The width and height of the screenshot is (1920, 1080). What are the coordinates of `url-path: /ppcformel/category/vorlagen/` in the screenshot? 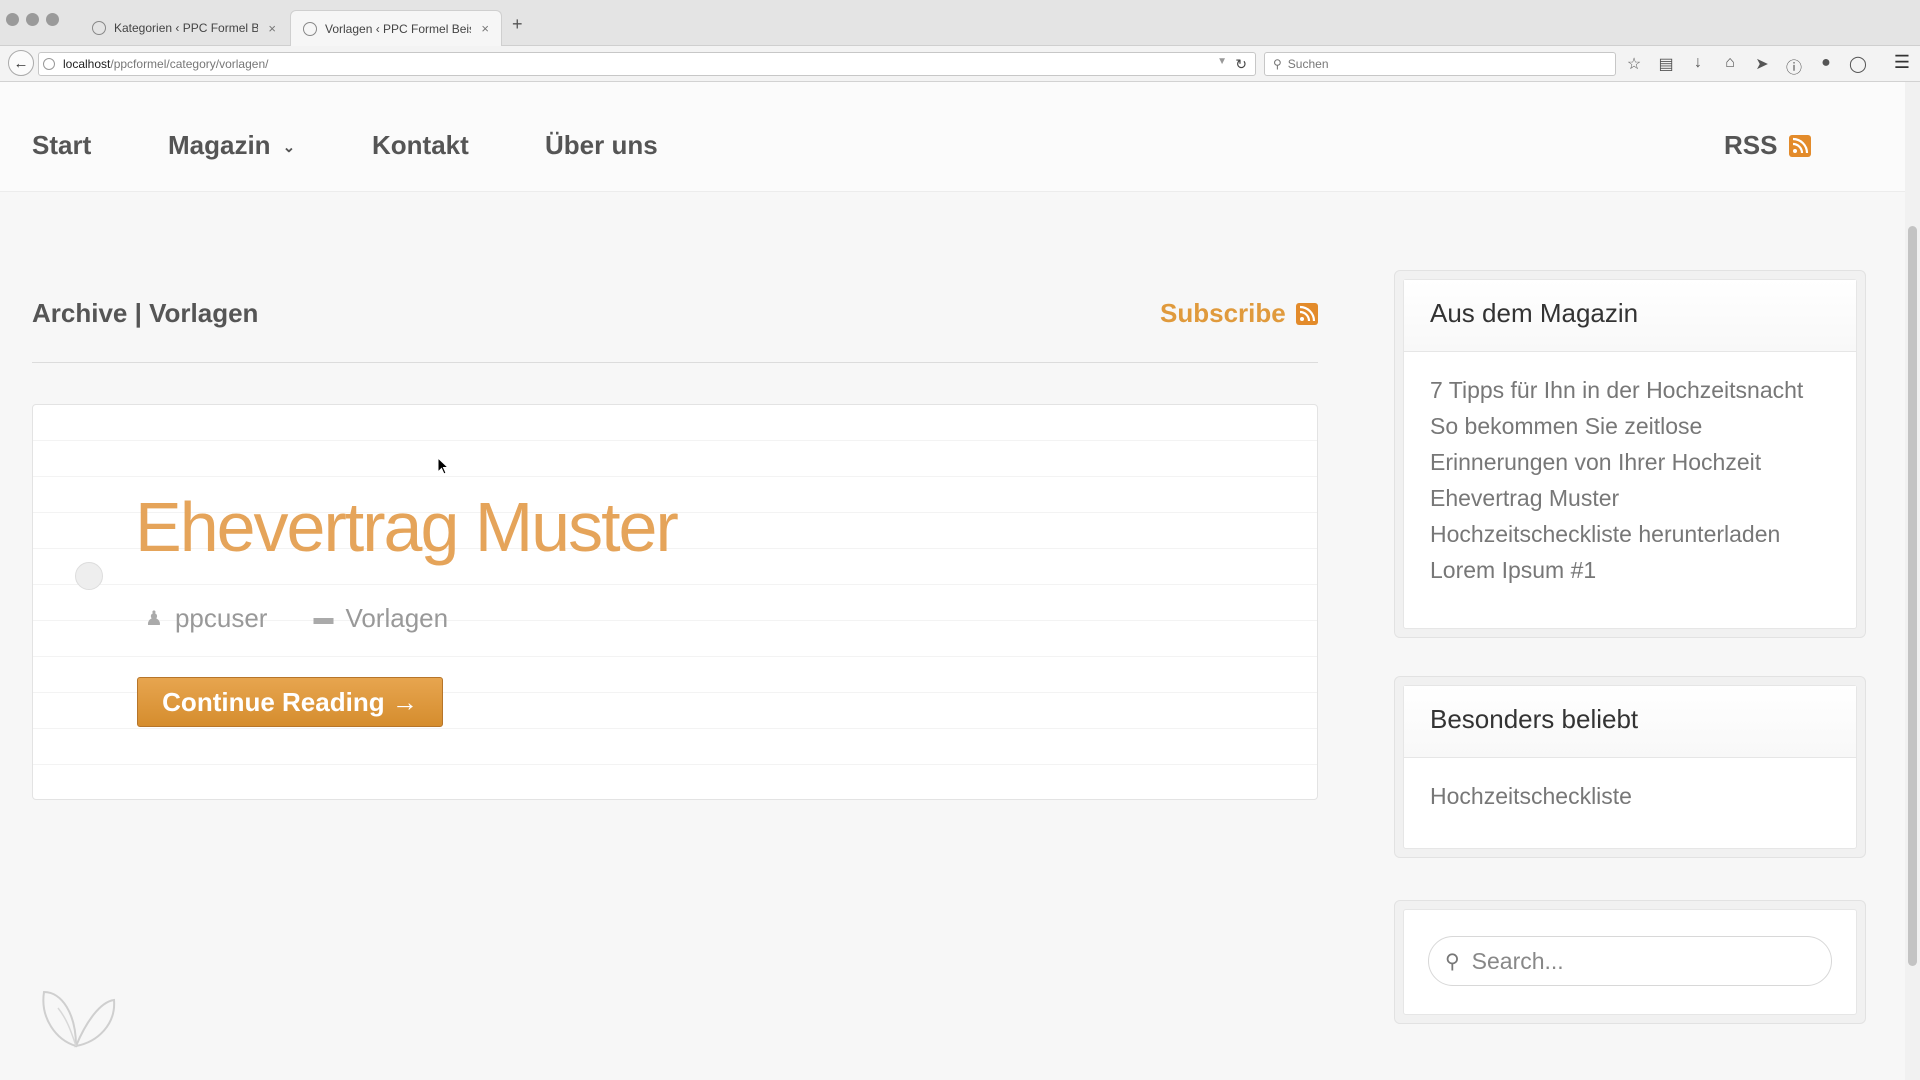 It's located at (189, 64).